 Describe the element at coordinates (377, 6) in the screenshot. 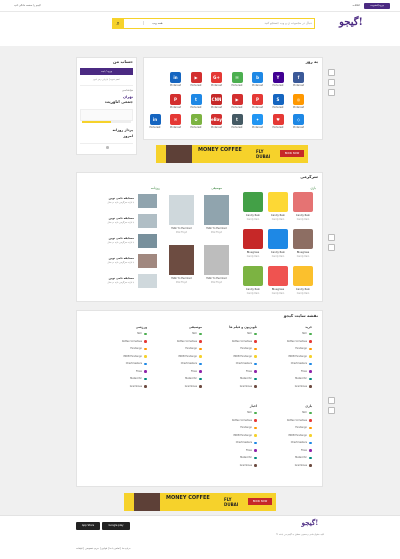

I see `user-button: ورود/عضویت` at that location.